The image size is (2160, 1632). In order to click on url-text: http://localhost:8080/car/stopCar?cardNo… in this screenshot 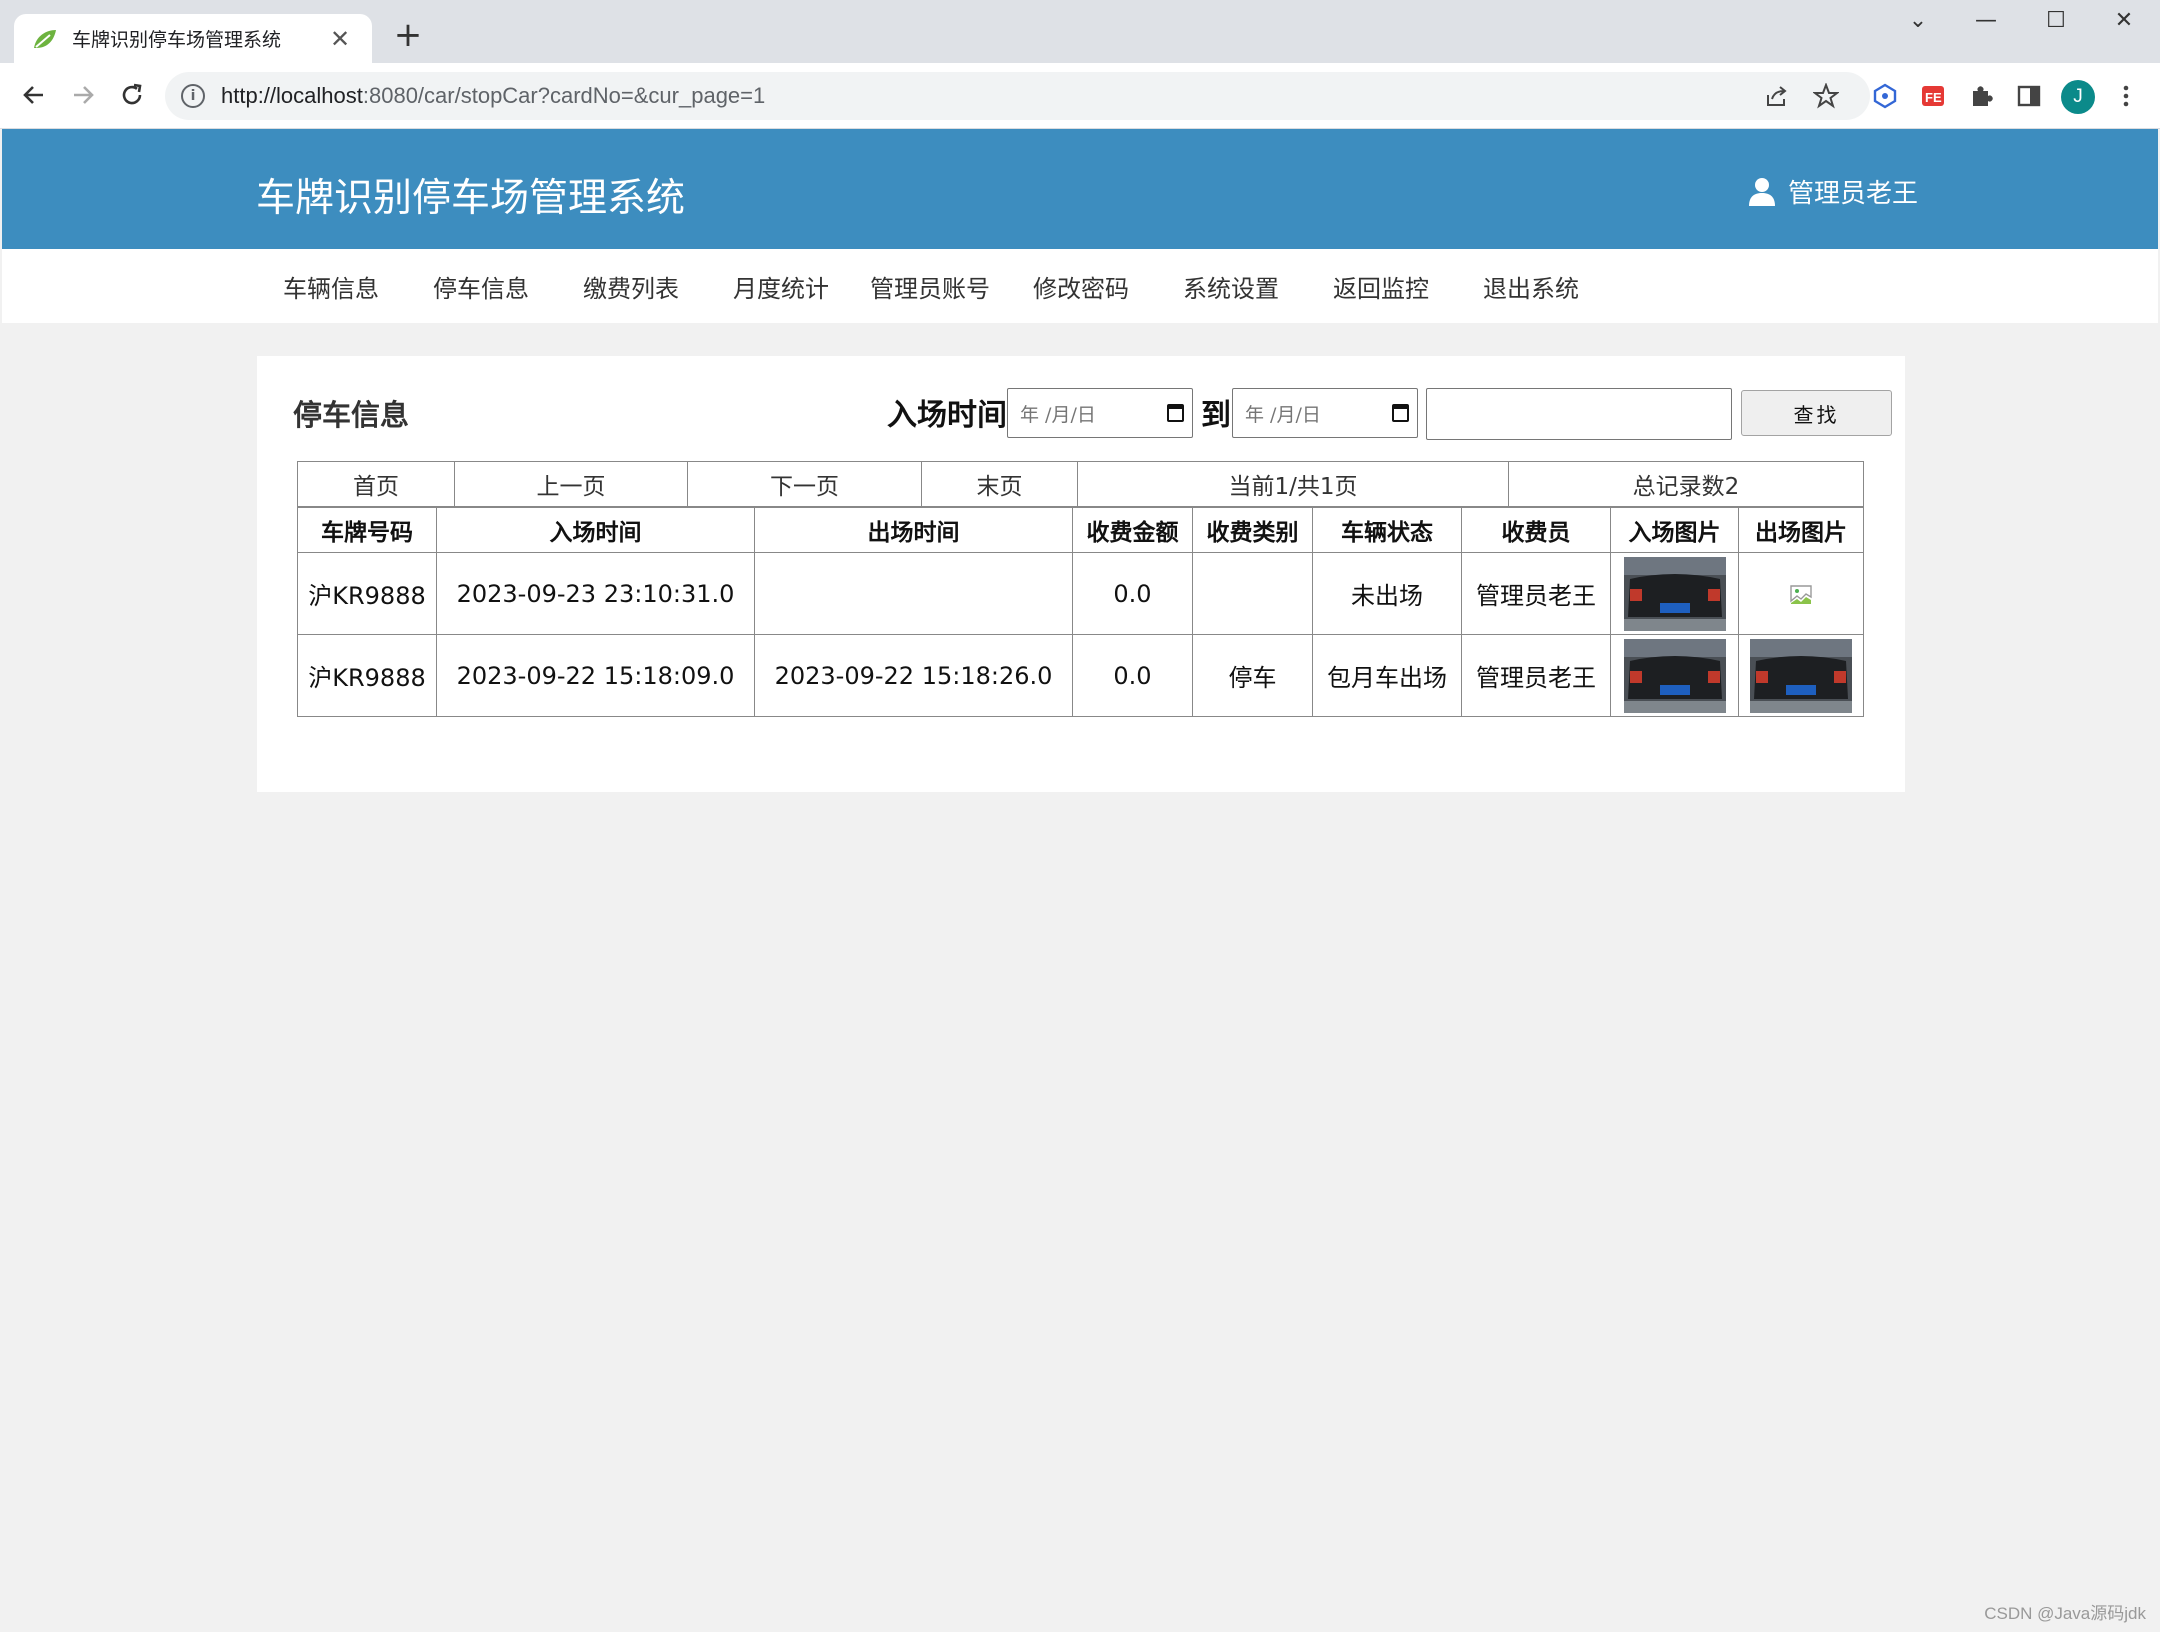, I will do `click(493, 95)`.